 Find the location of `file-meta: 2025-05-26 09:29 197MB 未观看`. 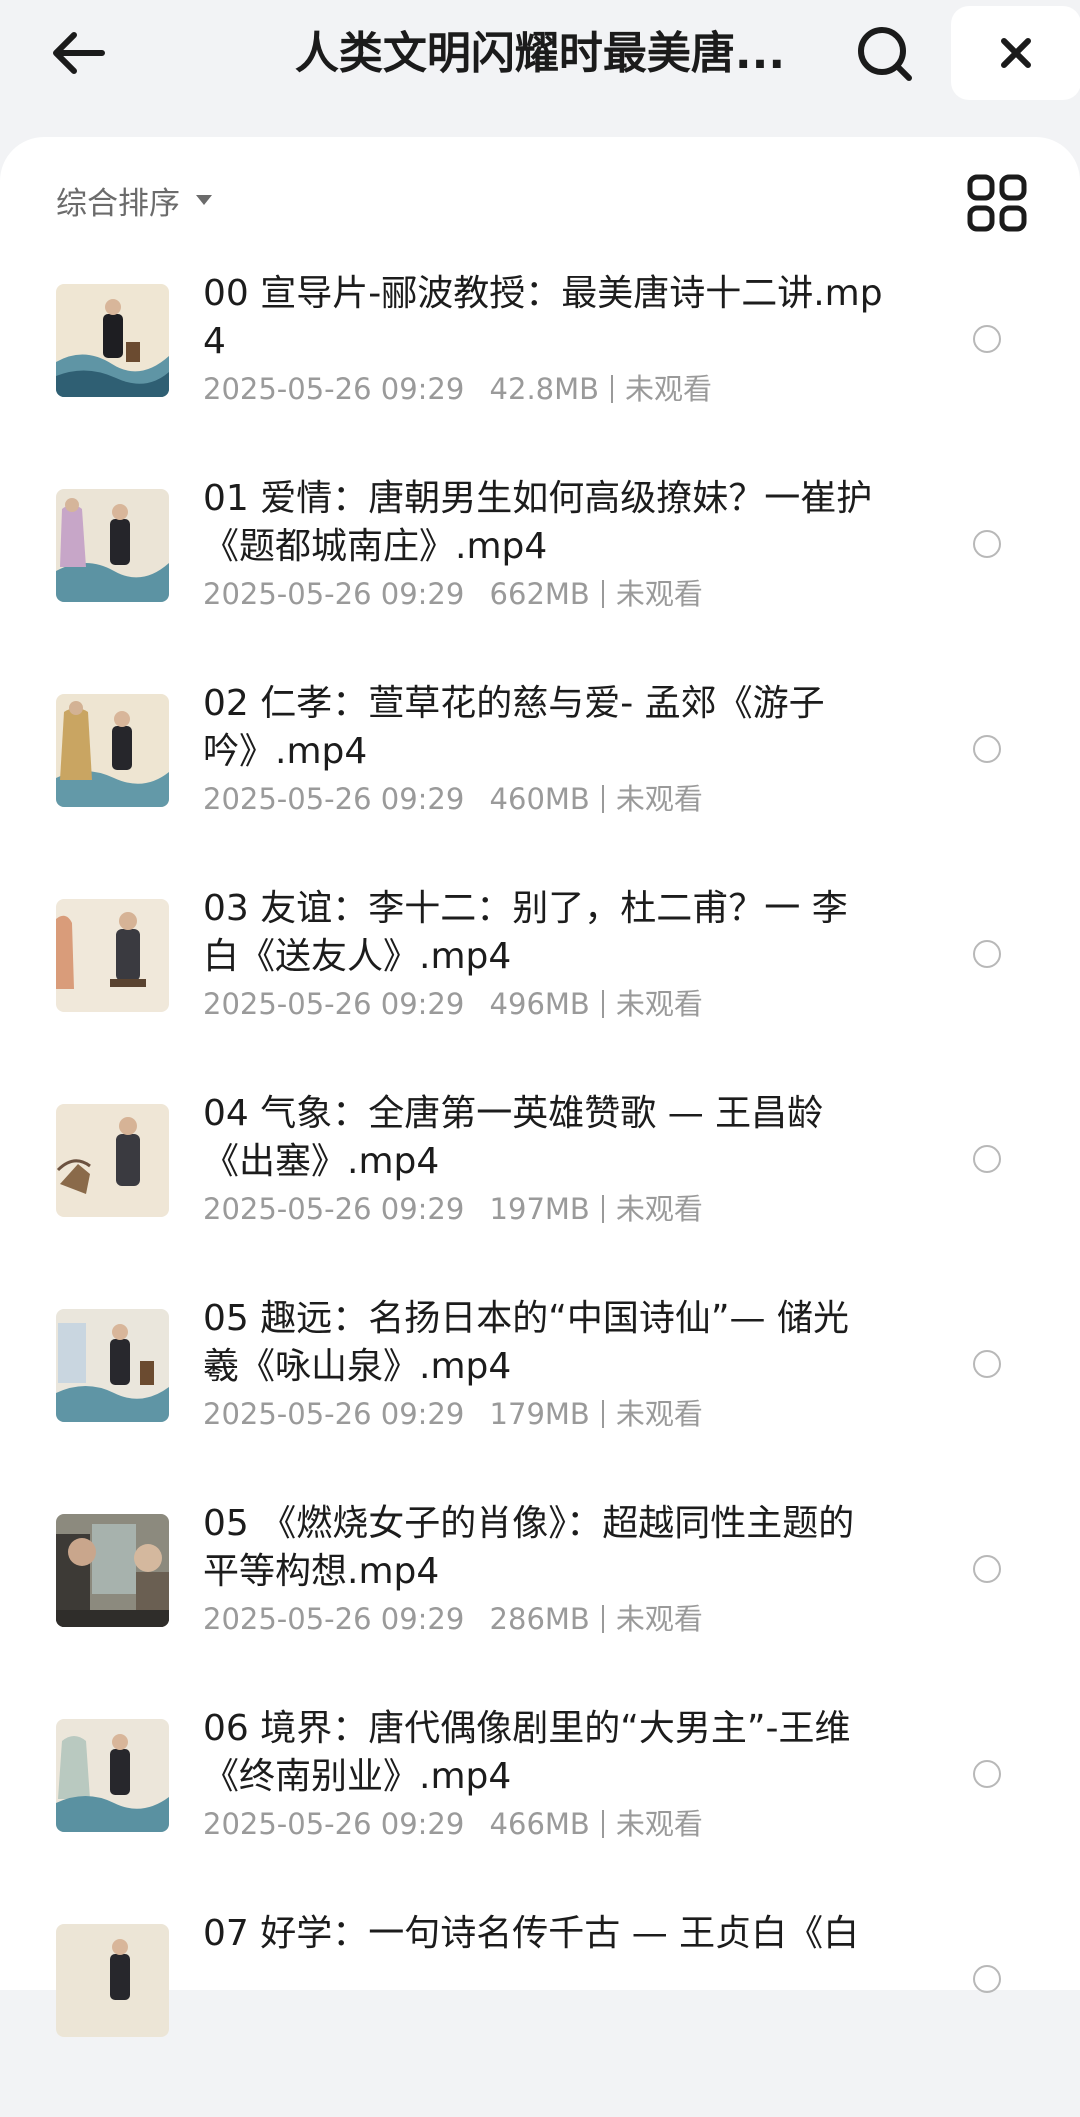

file-meta: 2025-05-26 09:29 197MB 未观看 is located at coordinates (453, 1209).